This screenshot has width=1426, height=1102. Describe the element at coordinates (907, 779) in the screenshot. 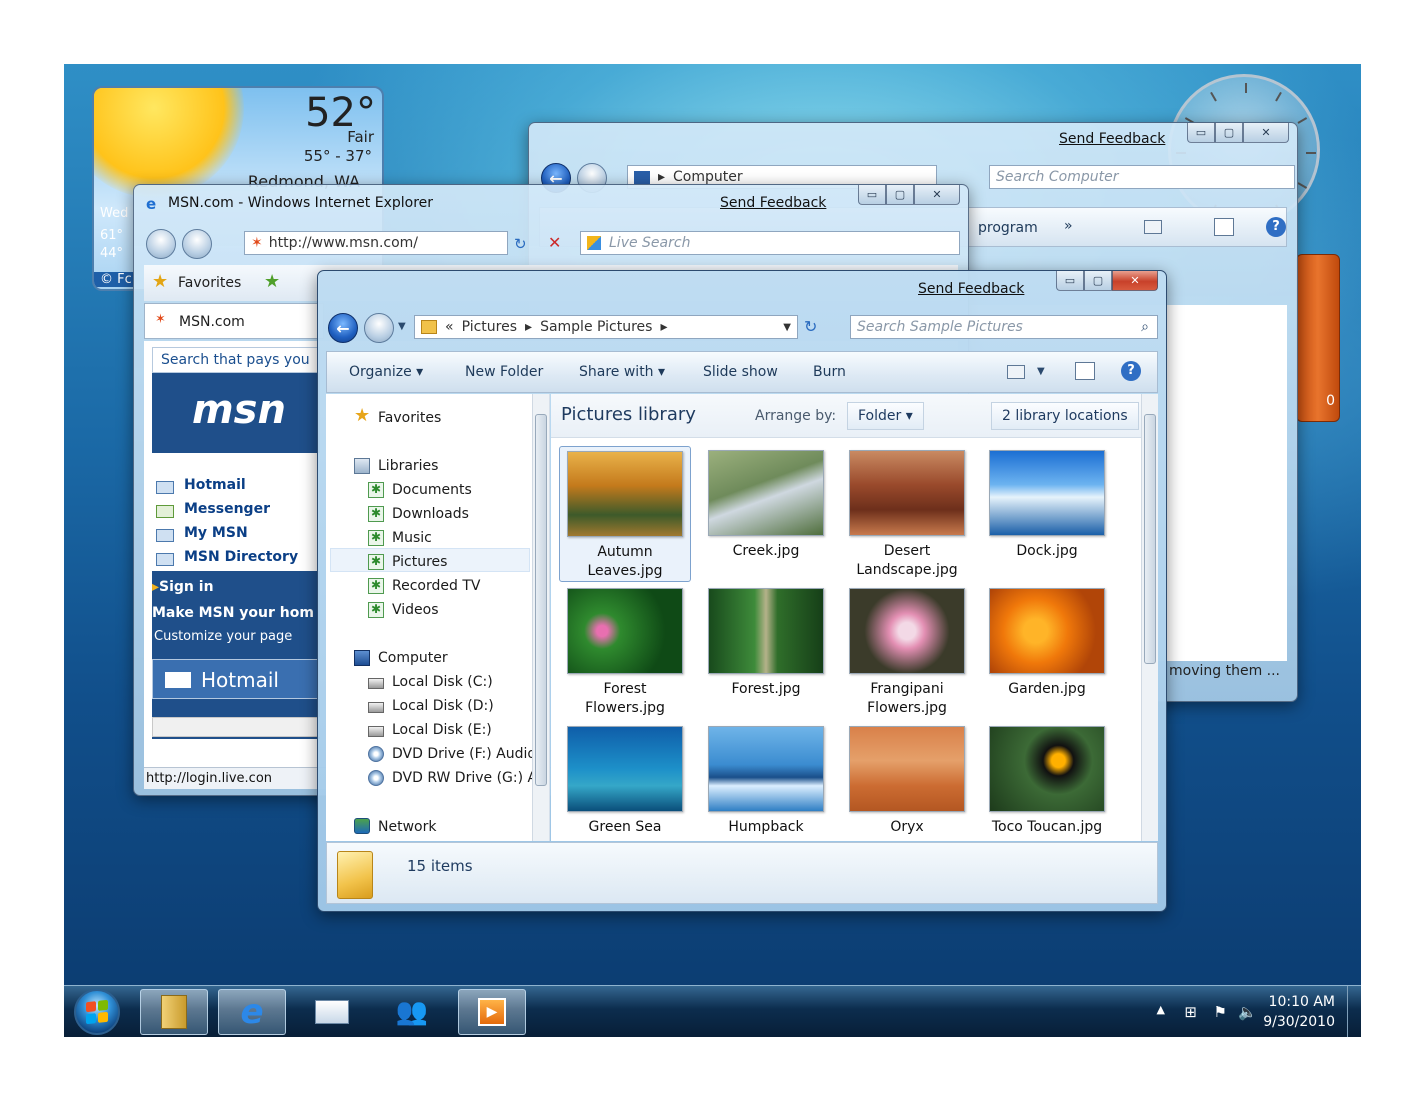

I see `thumbnail-item: Oryx` at that location.